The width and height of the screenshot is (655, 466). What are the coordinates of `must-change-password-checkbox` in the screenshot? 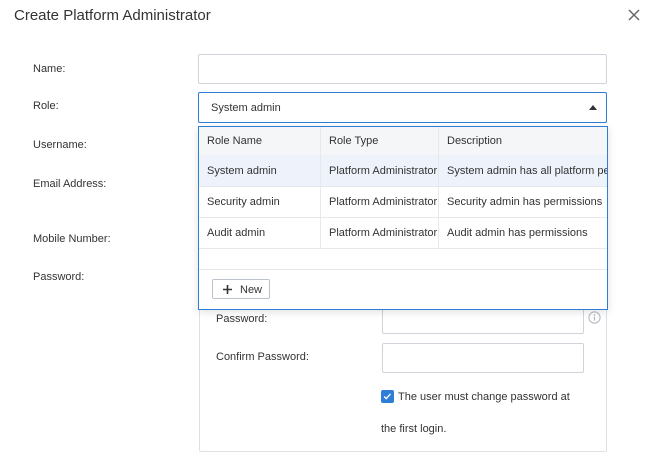 It's located at (387, 396).